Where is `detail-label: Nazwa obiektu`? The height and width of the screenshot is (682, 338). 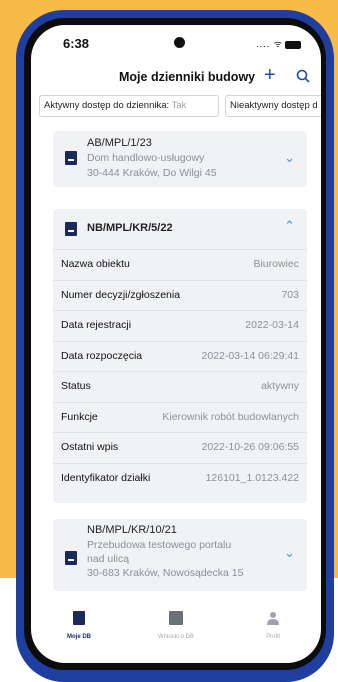
detail-label: Nazwa obiektu is located at coordinates (95, 264).